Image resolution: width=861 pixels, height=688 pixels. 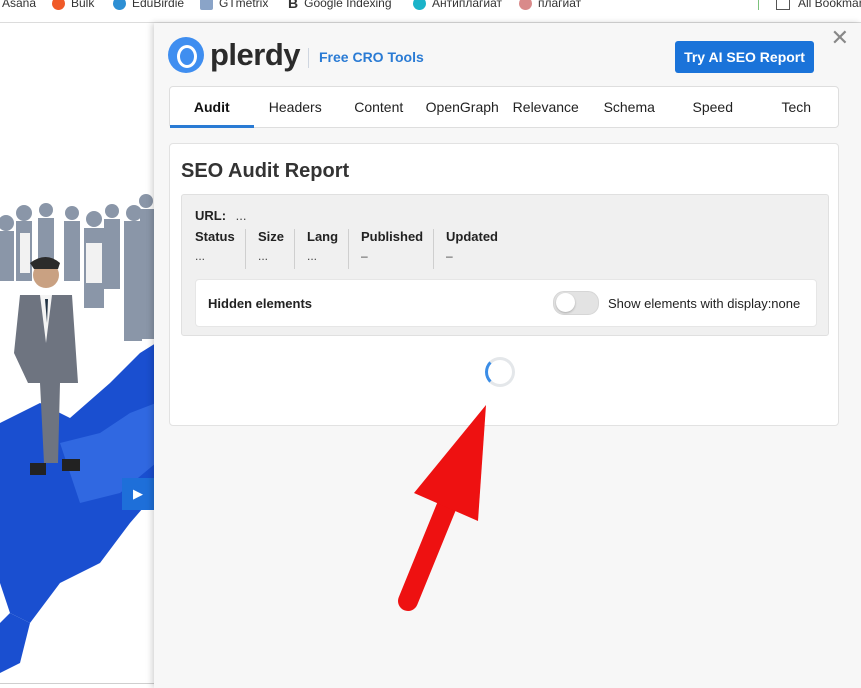 I want to click on bookmark-label: Bulk, so click(x=83, y=5).